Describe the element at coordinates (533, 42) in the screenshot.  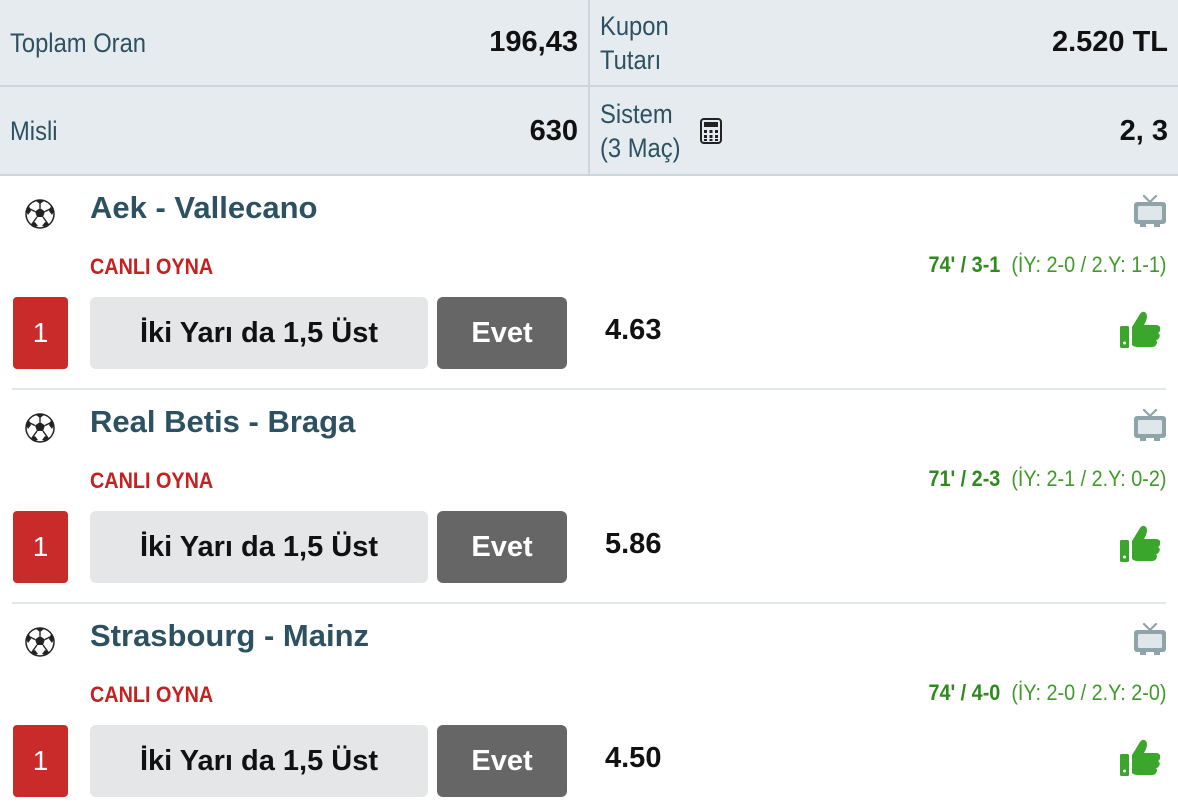
I see `total-odds-value: 196,43` at that location.